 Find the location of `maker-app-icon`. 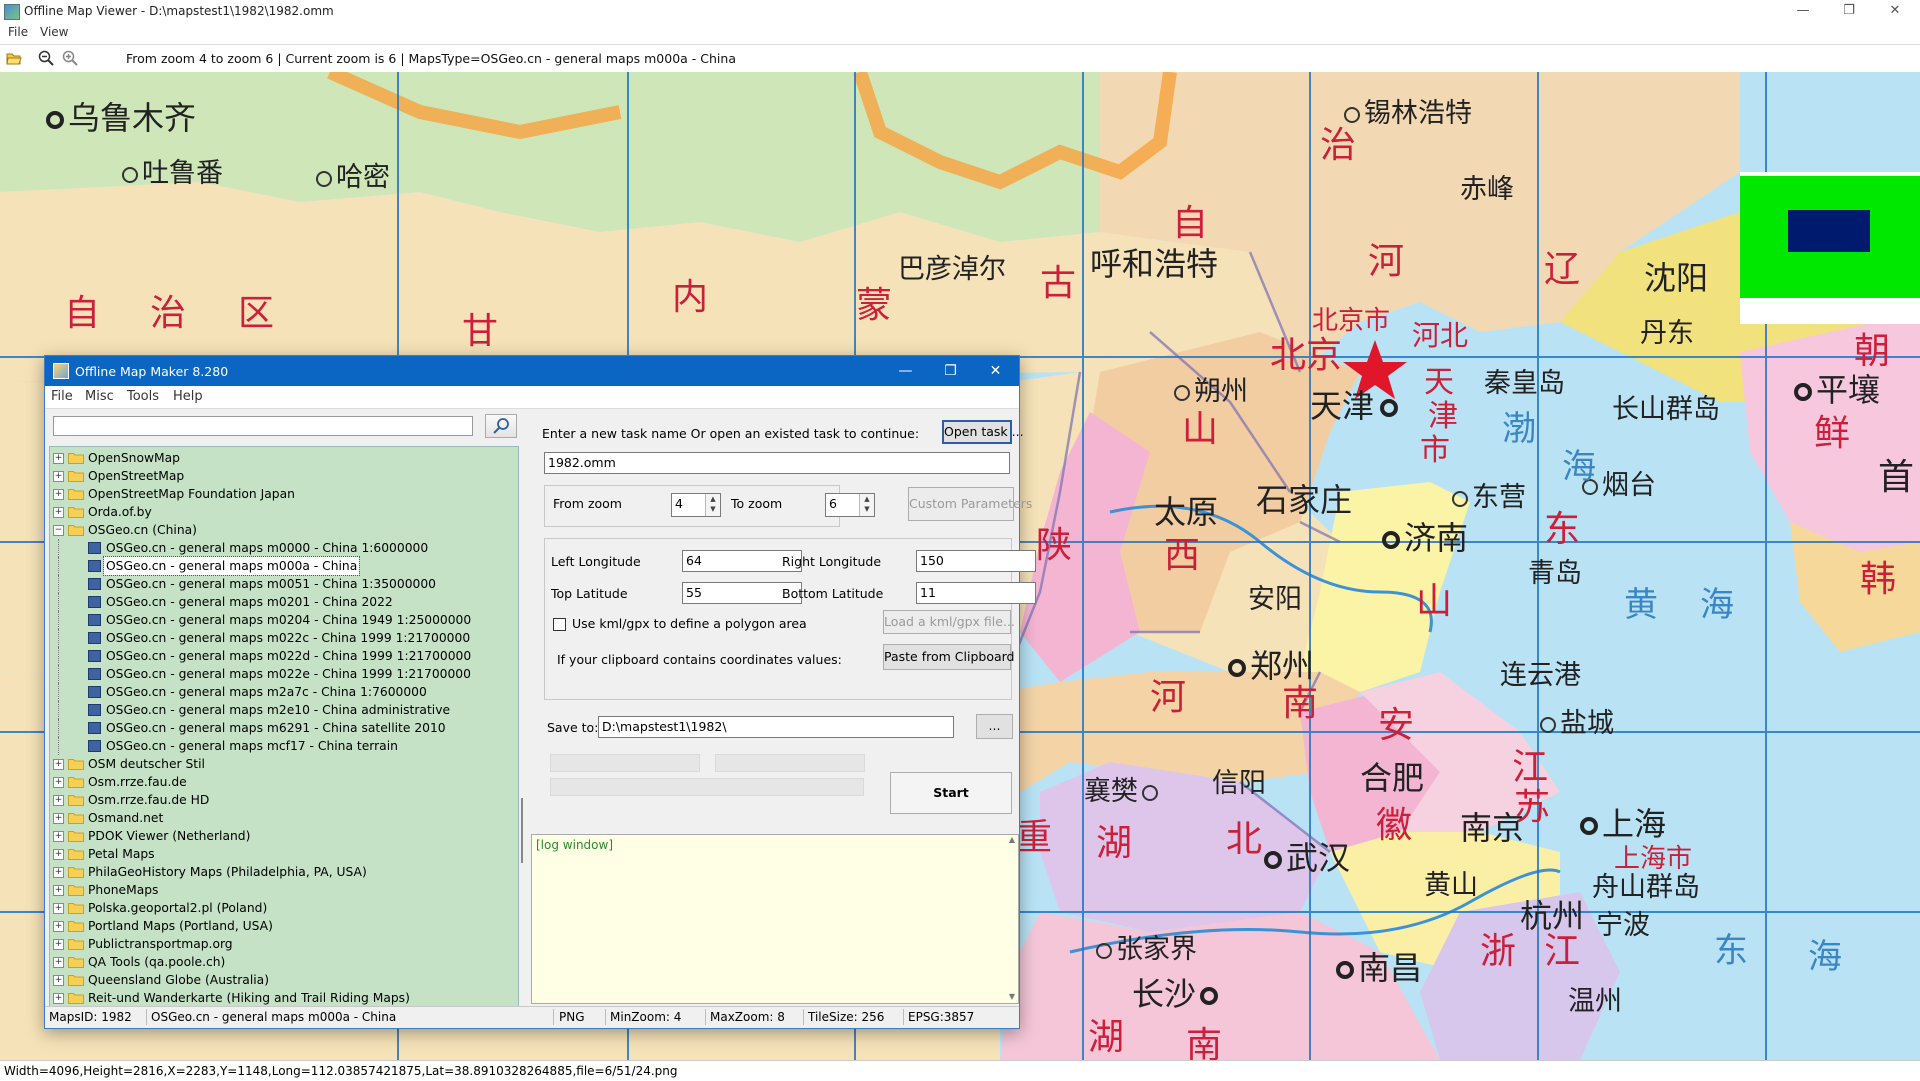

maker-app-icon is located at coordinates (61, 371).